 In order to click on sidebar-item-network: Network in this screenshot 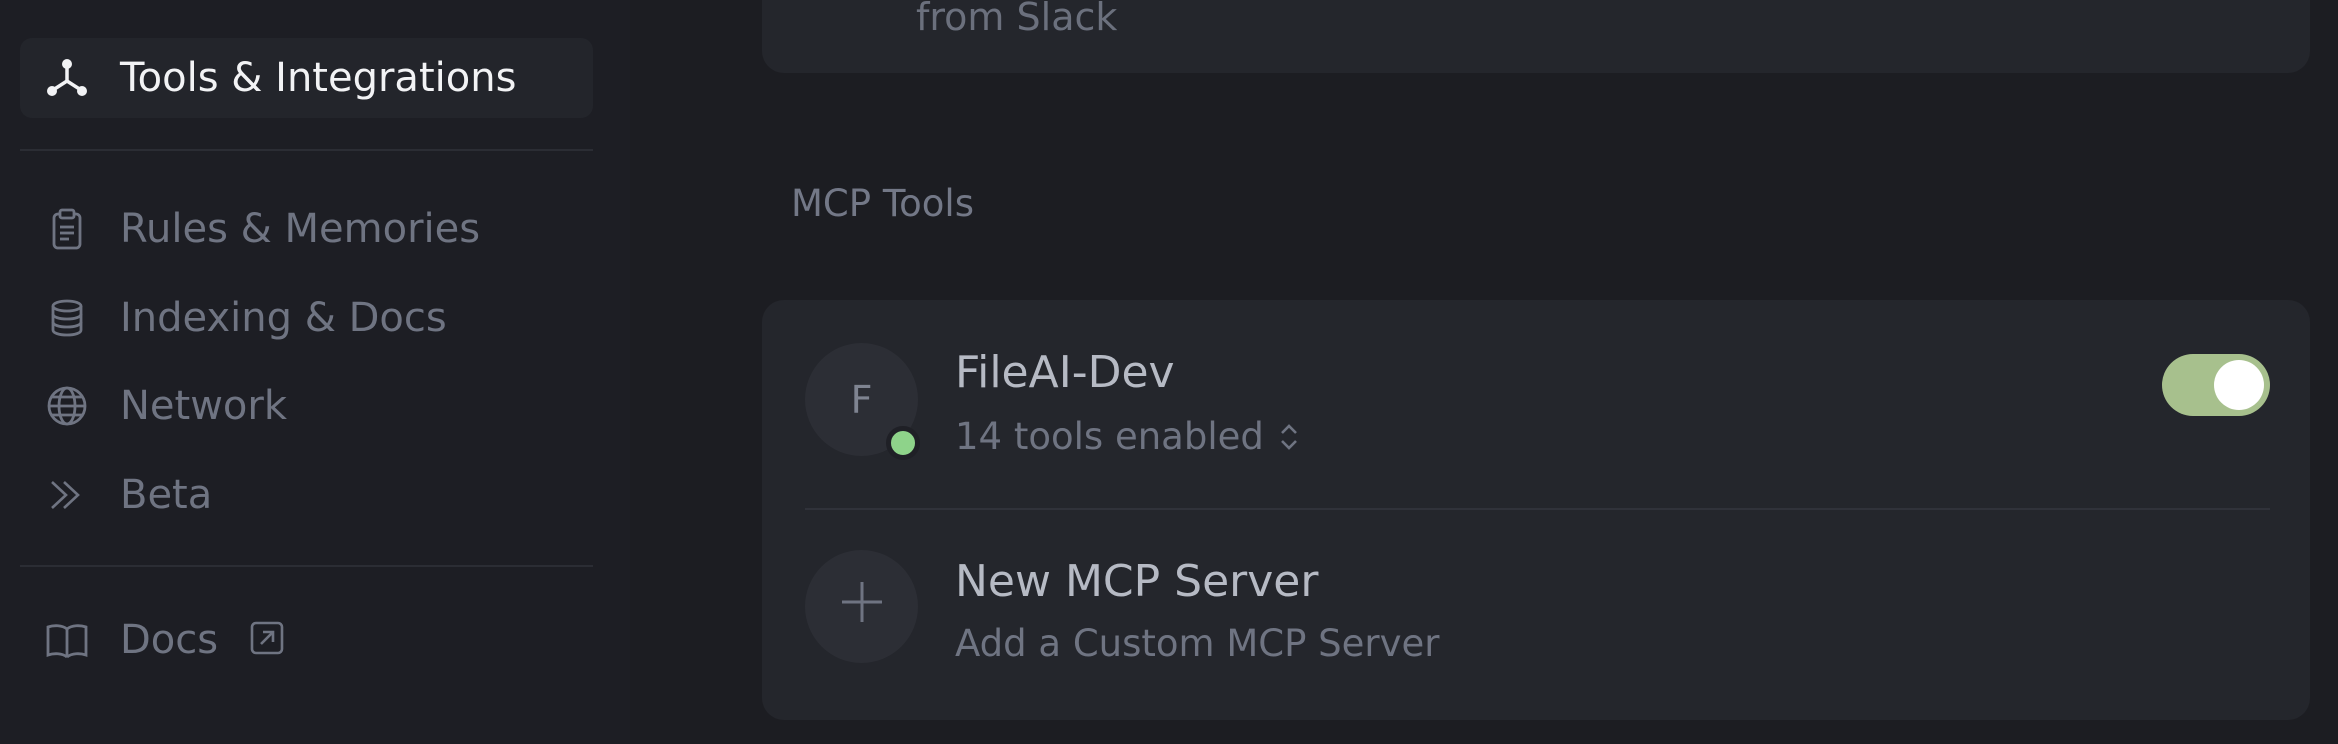, I will do `click(306, 406)`.